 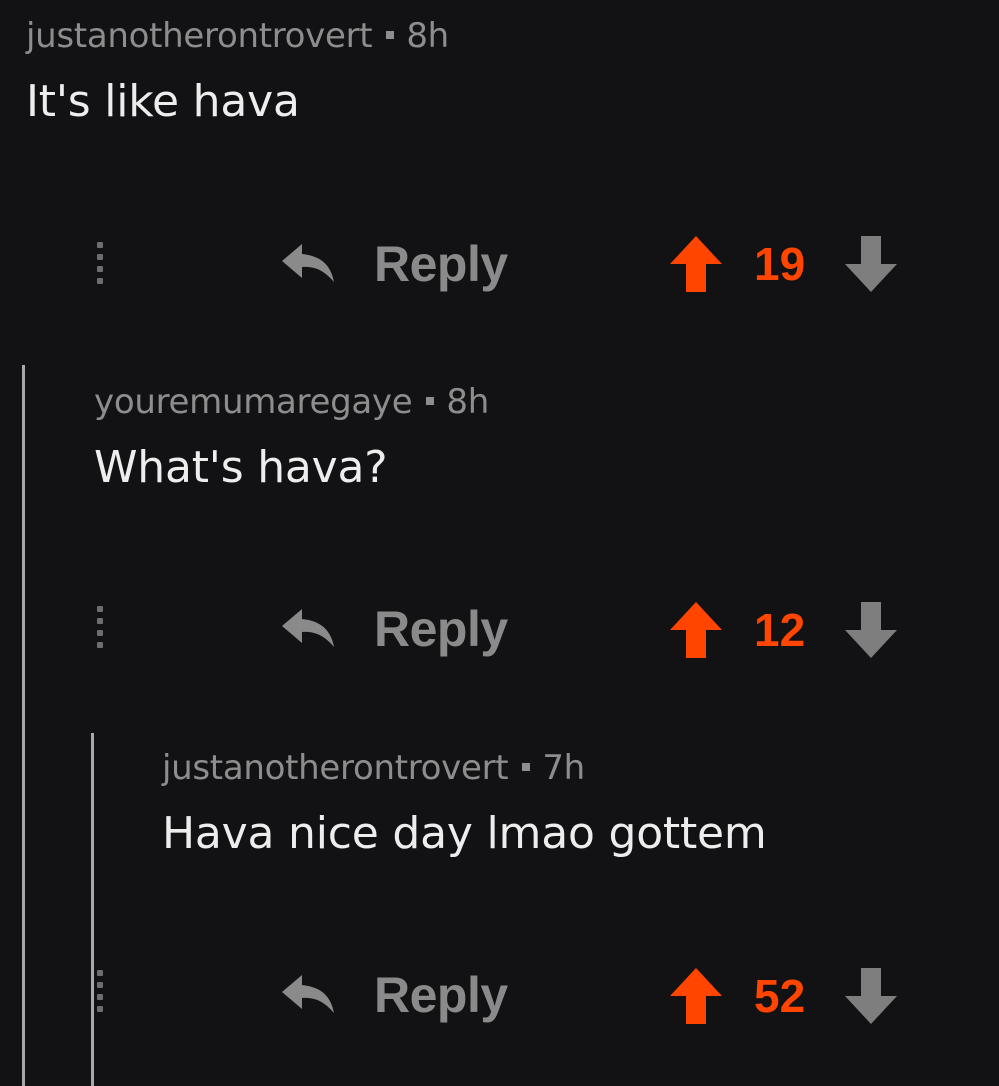 I want to click on vote-controls: 12, so click(x=783, y=630).